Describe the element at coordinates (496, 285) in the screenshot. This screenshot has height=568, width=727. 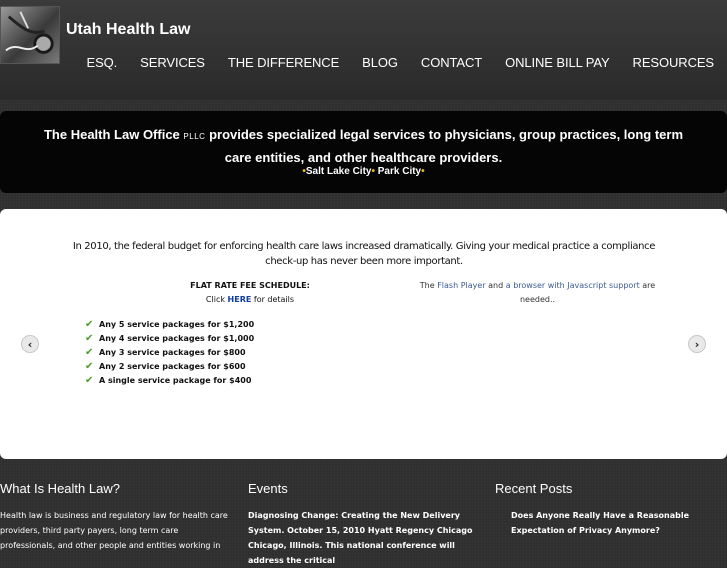
I see `flash-text: and` at that location.